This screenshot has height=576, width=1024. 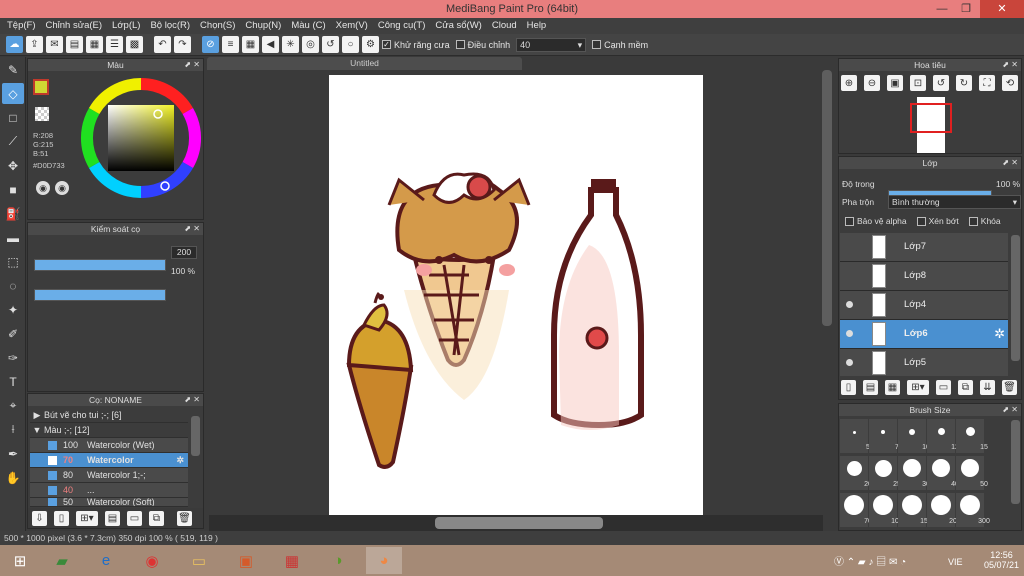 What do you see at coordinates (551, 44) in the screenshot?
I see `adjust-input: 40 ▾` at bounding box center [551, 44].